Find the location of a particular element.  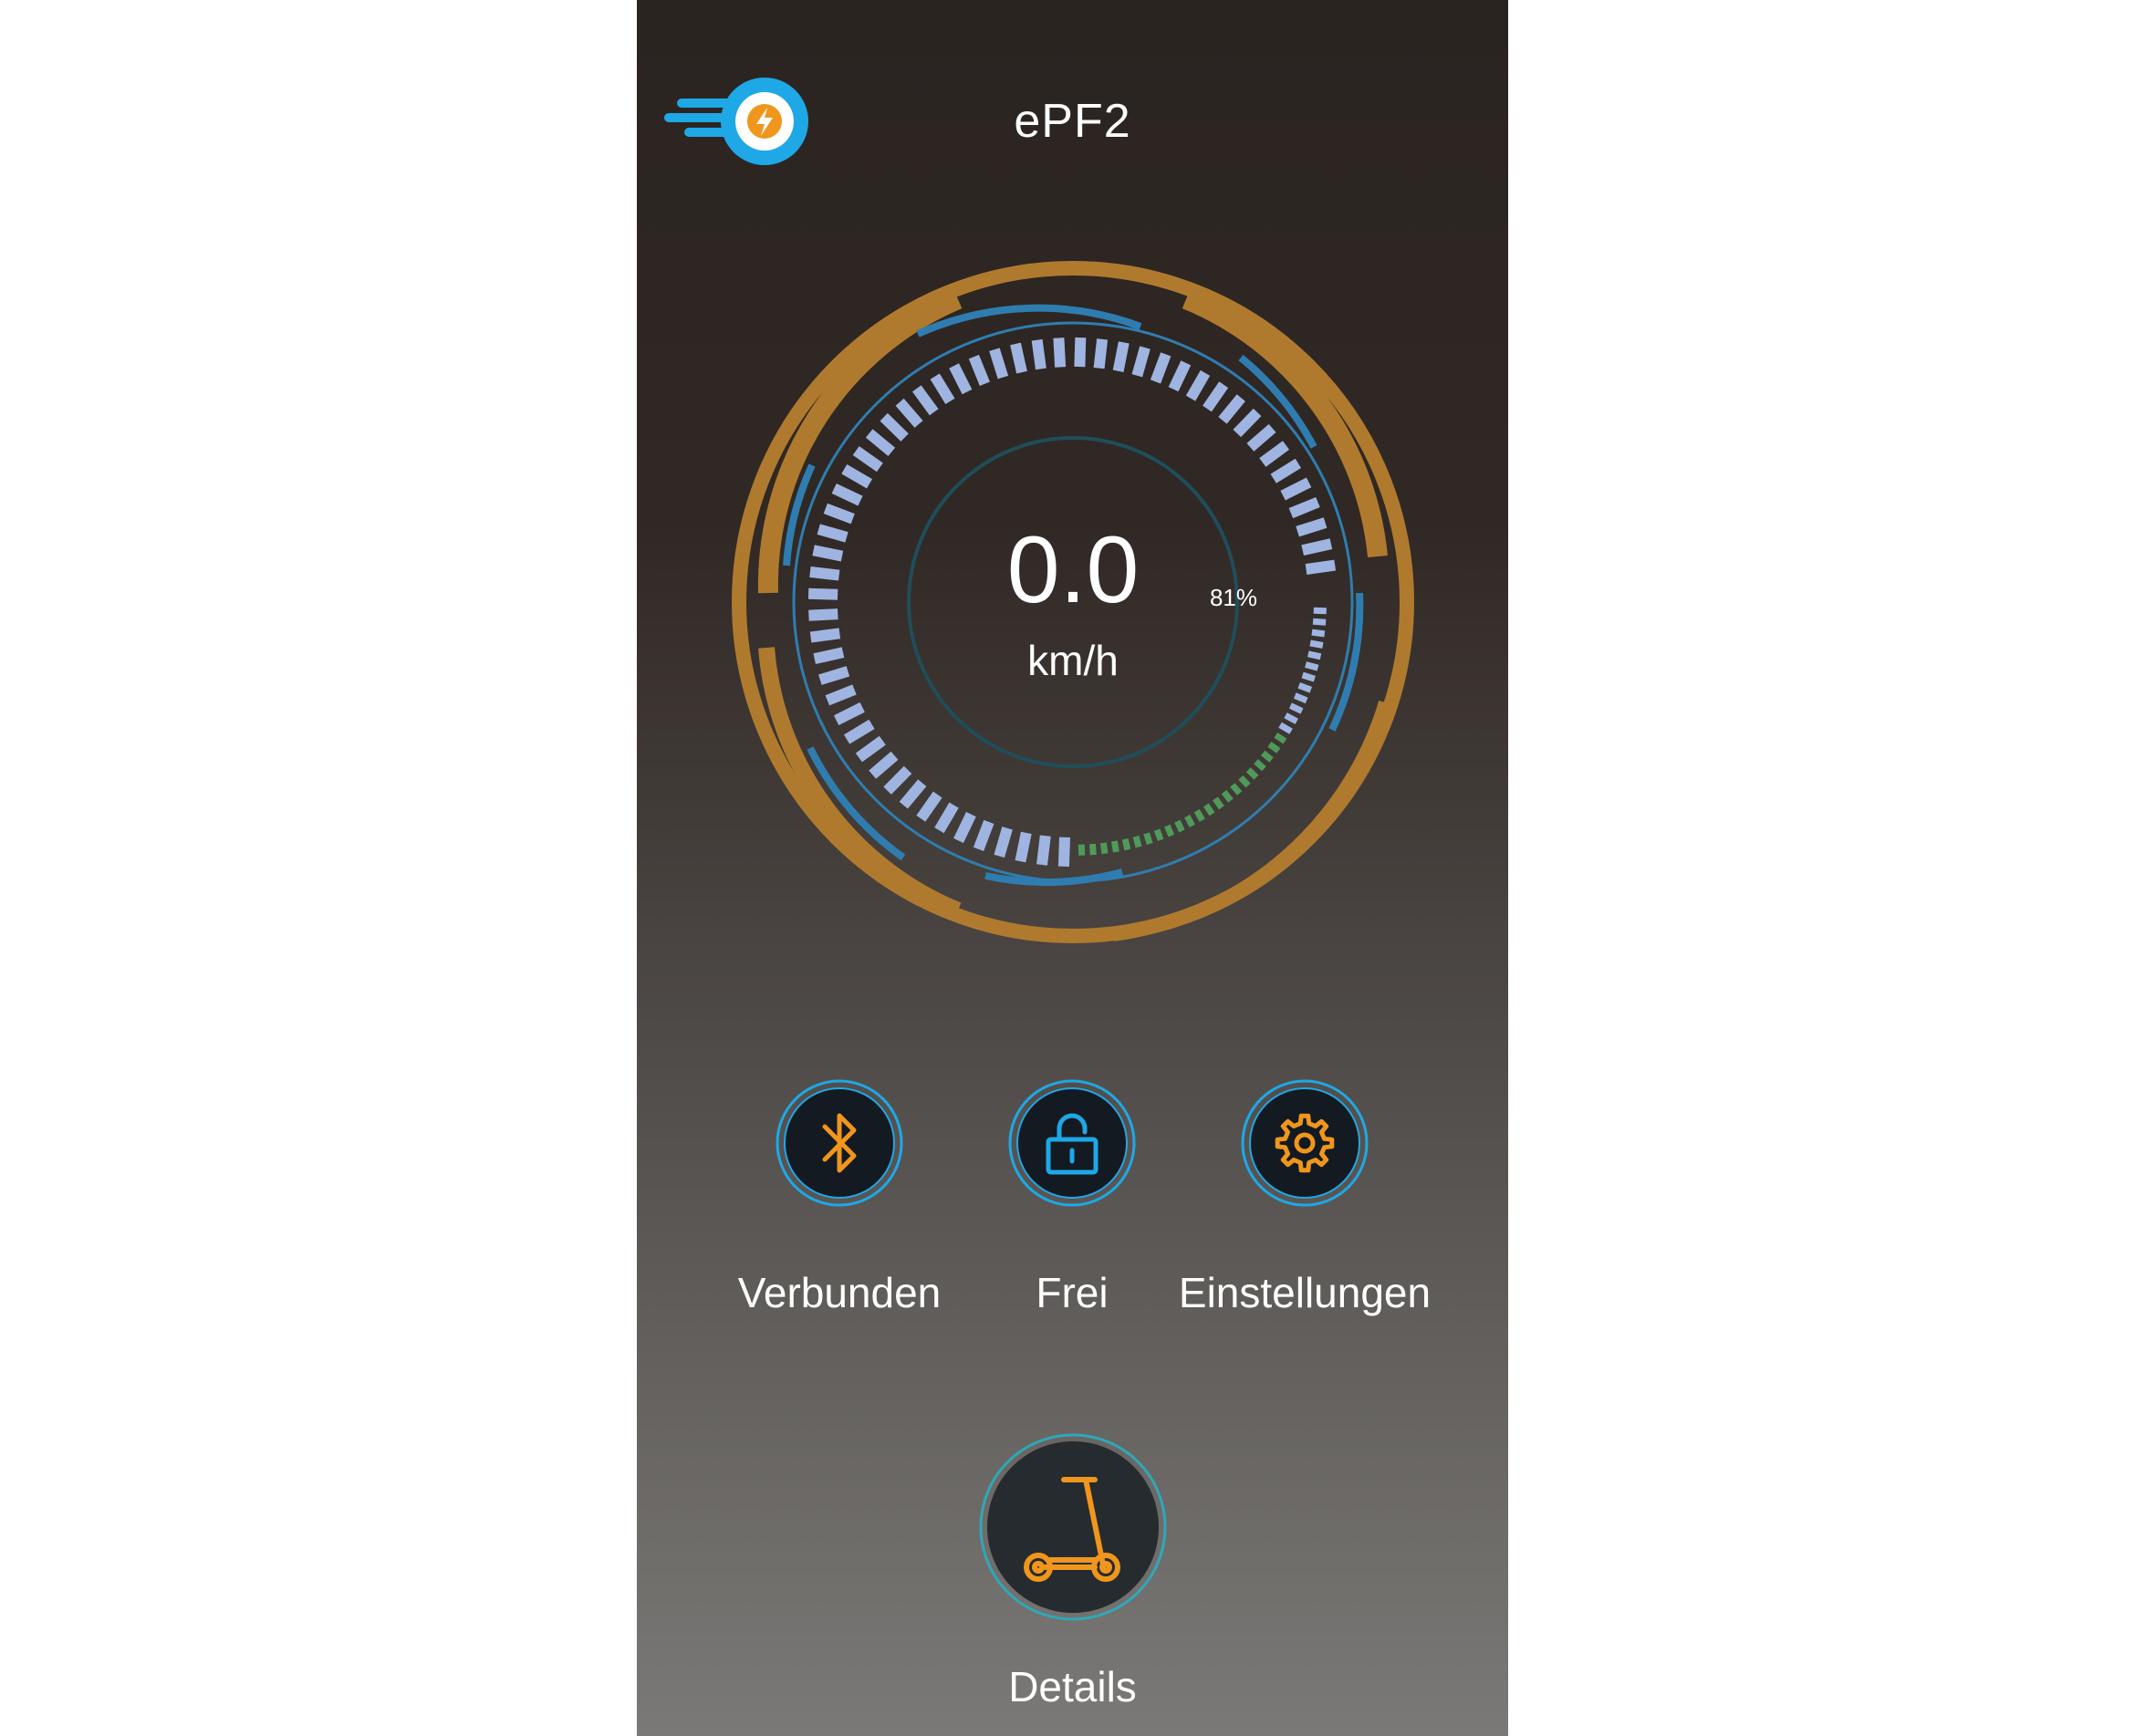

speed-value: 0.0 is located at coordinates (1073, 570).